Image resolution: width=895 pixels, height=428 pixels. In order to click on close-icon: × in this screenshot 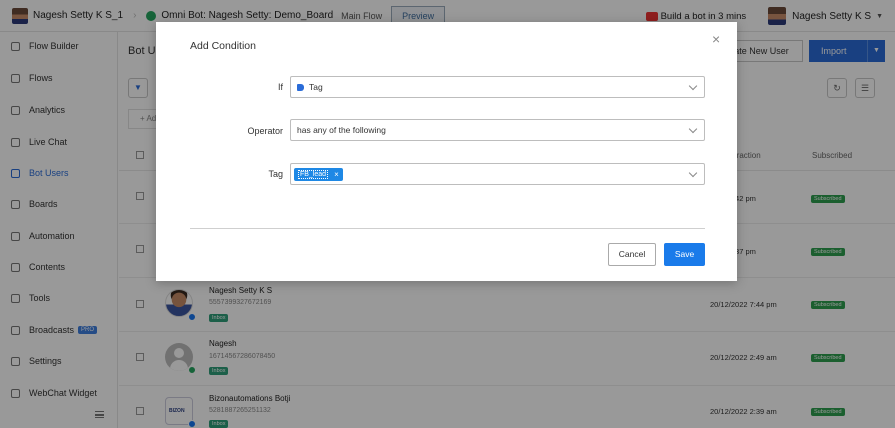, I will do `click(716, 39)`.